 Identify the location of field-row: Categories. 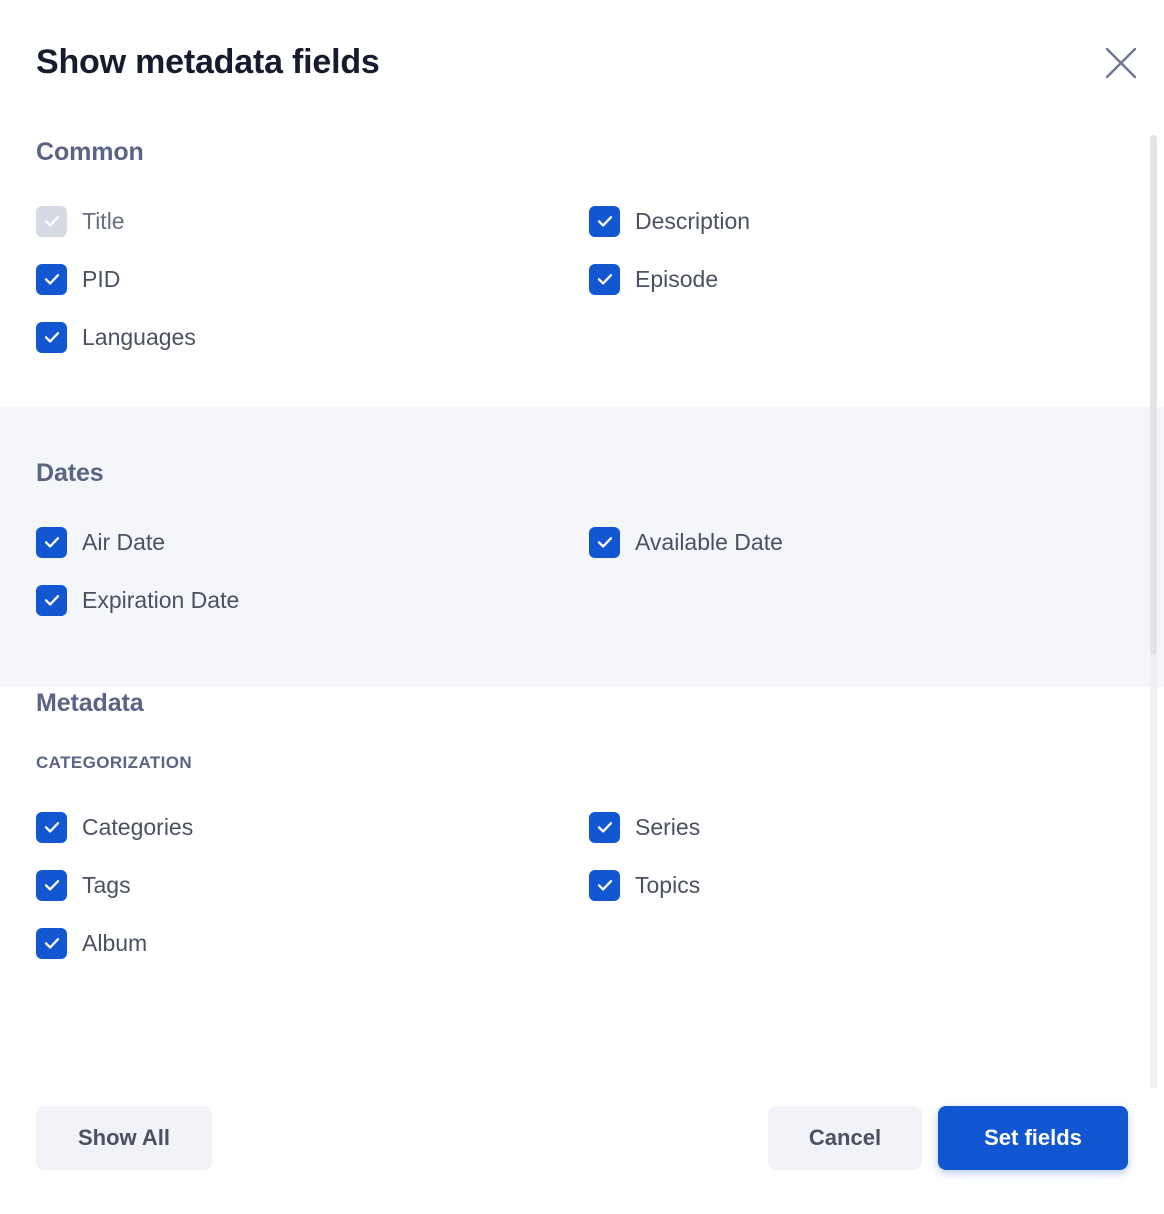
(312, 827).